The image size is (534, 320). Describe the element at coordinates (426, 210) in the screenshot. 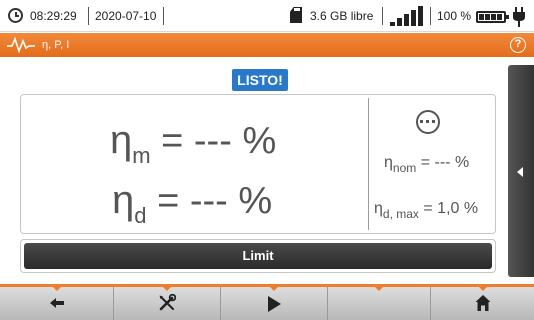

I see `eta-dmax-readout: ηd, max = 1,0 %` at that location.